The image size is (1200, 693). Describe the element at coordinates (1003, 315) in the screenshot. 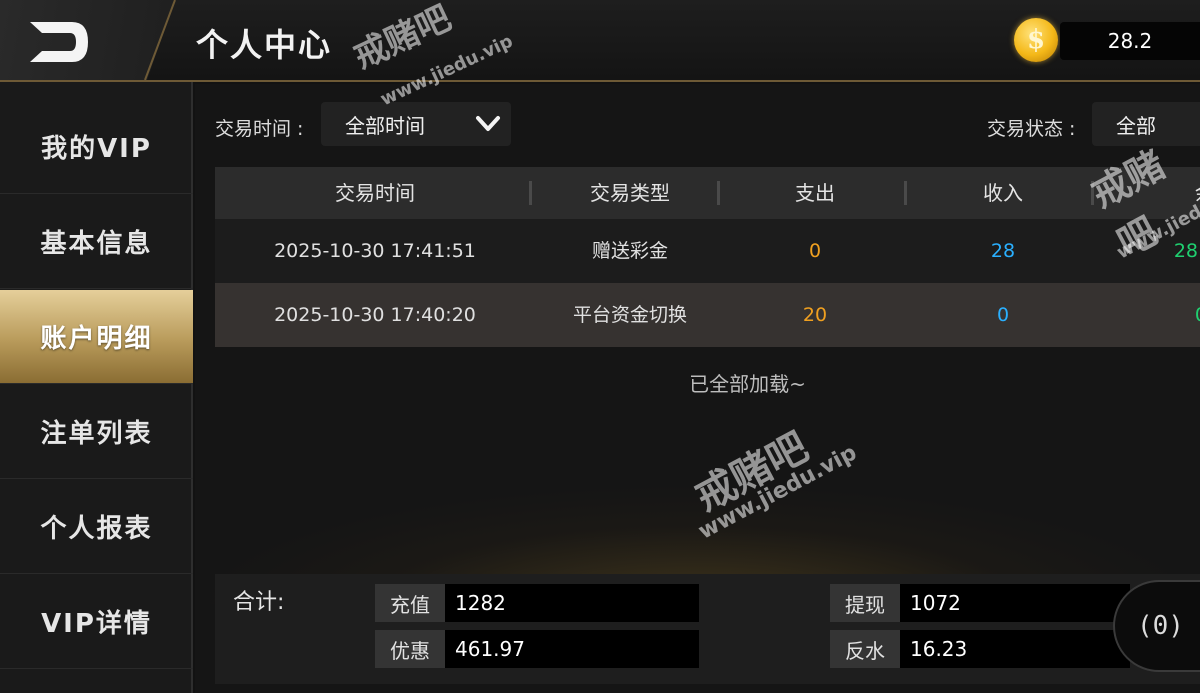

I see `cell-in: 0` at that location.